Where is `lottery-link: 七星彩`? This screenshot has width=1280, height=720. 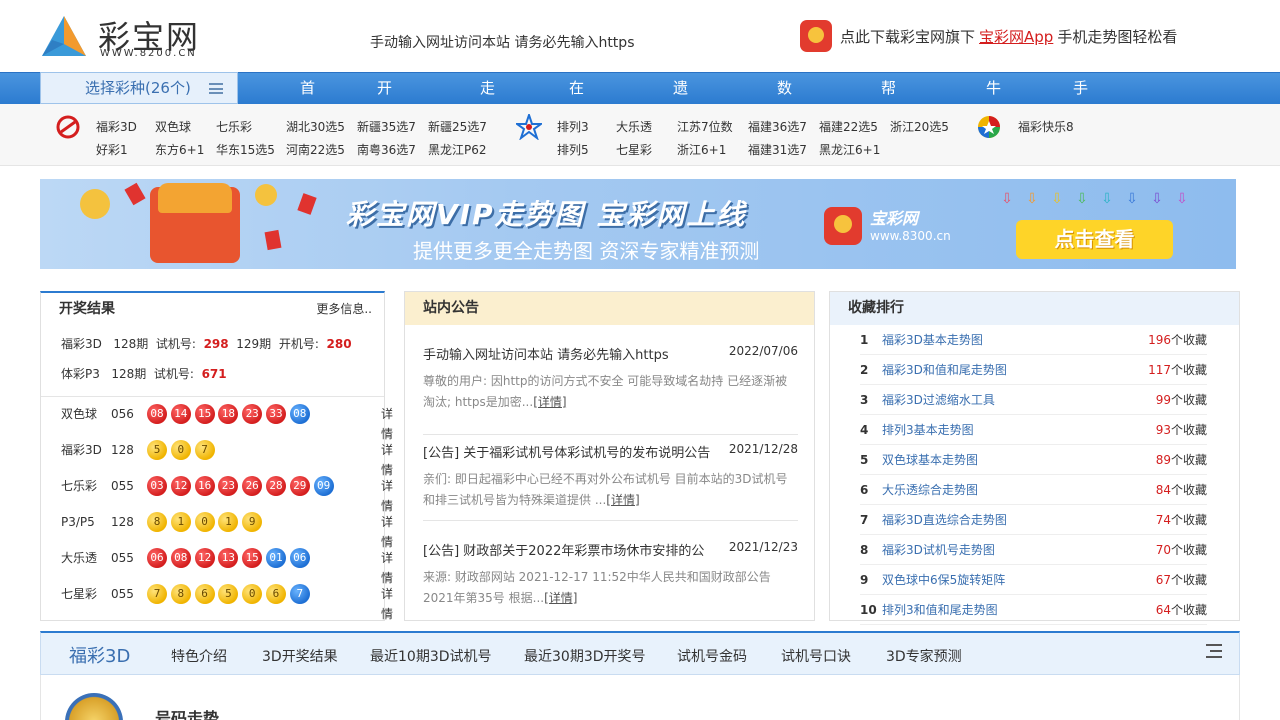
lottery-link: 七星彩 is located at coordinates (634, 149).